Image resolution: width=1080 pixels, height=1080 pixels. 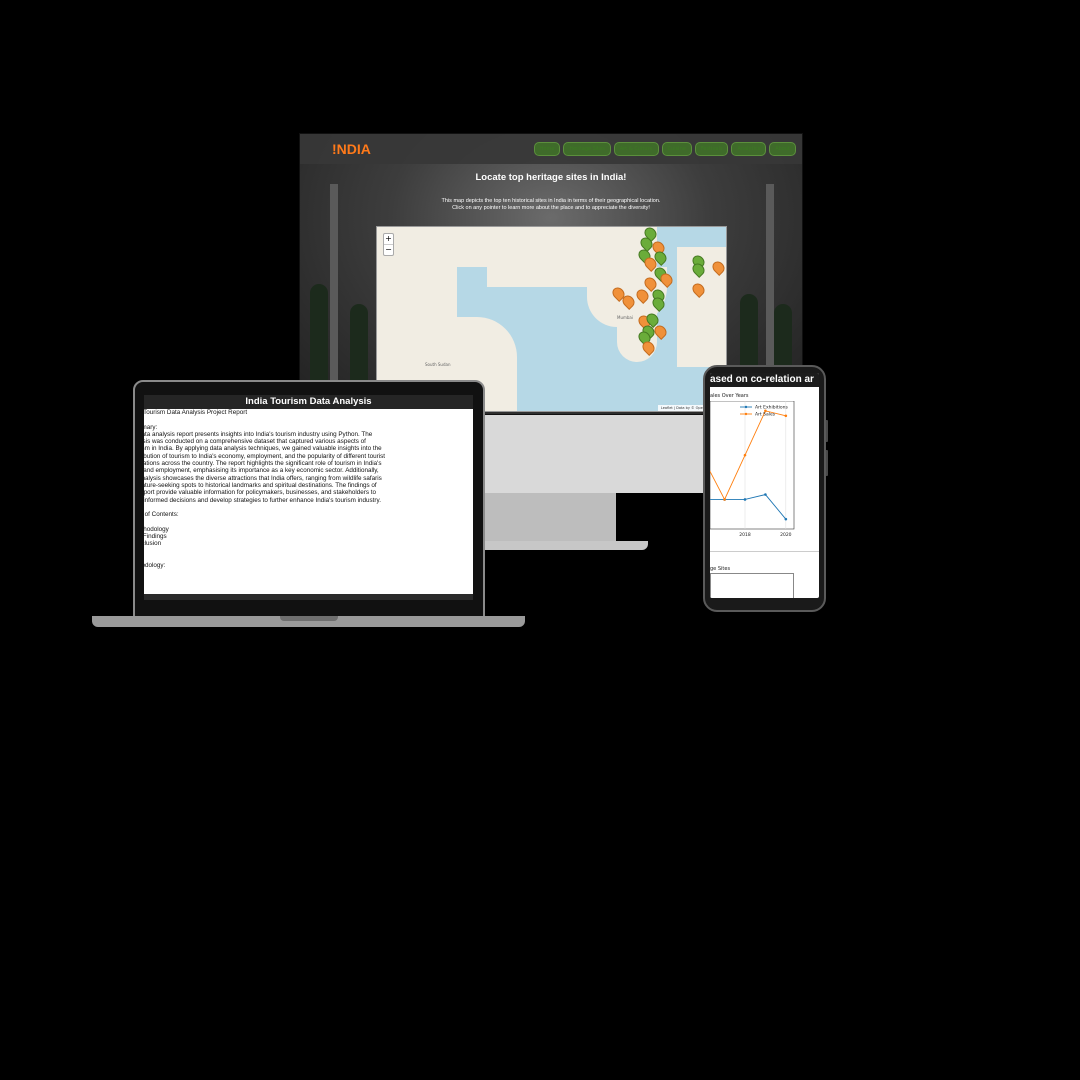 What do you see at coordinates (587, 149) in the screenshot?
I see `nav-link-heritage: Heritage Sites` at bounding box center [587, 149].